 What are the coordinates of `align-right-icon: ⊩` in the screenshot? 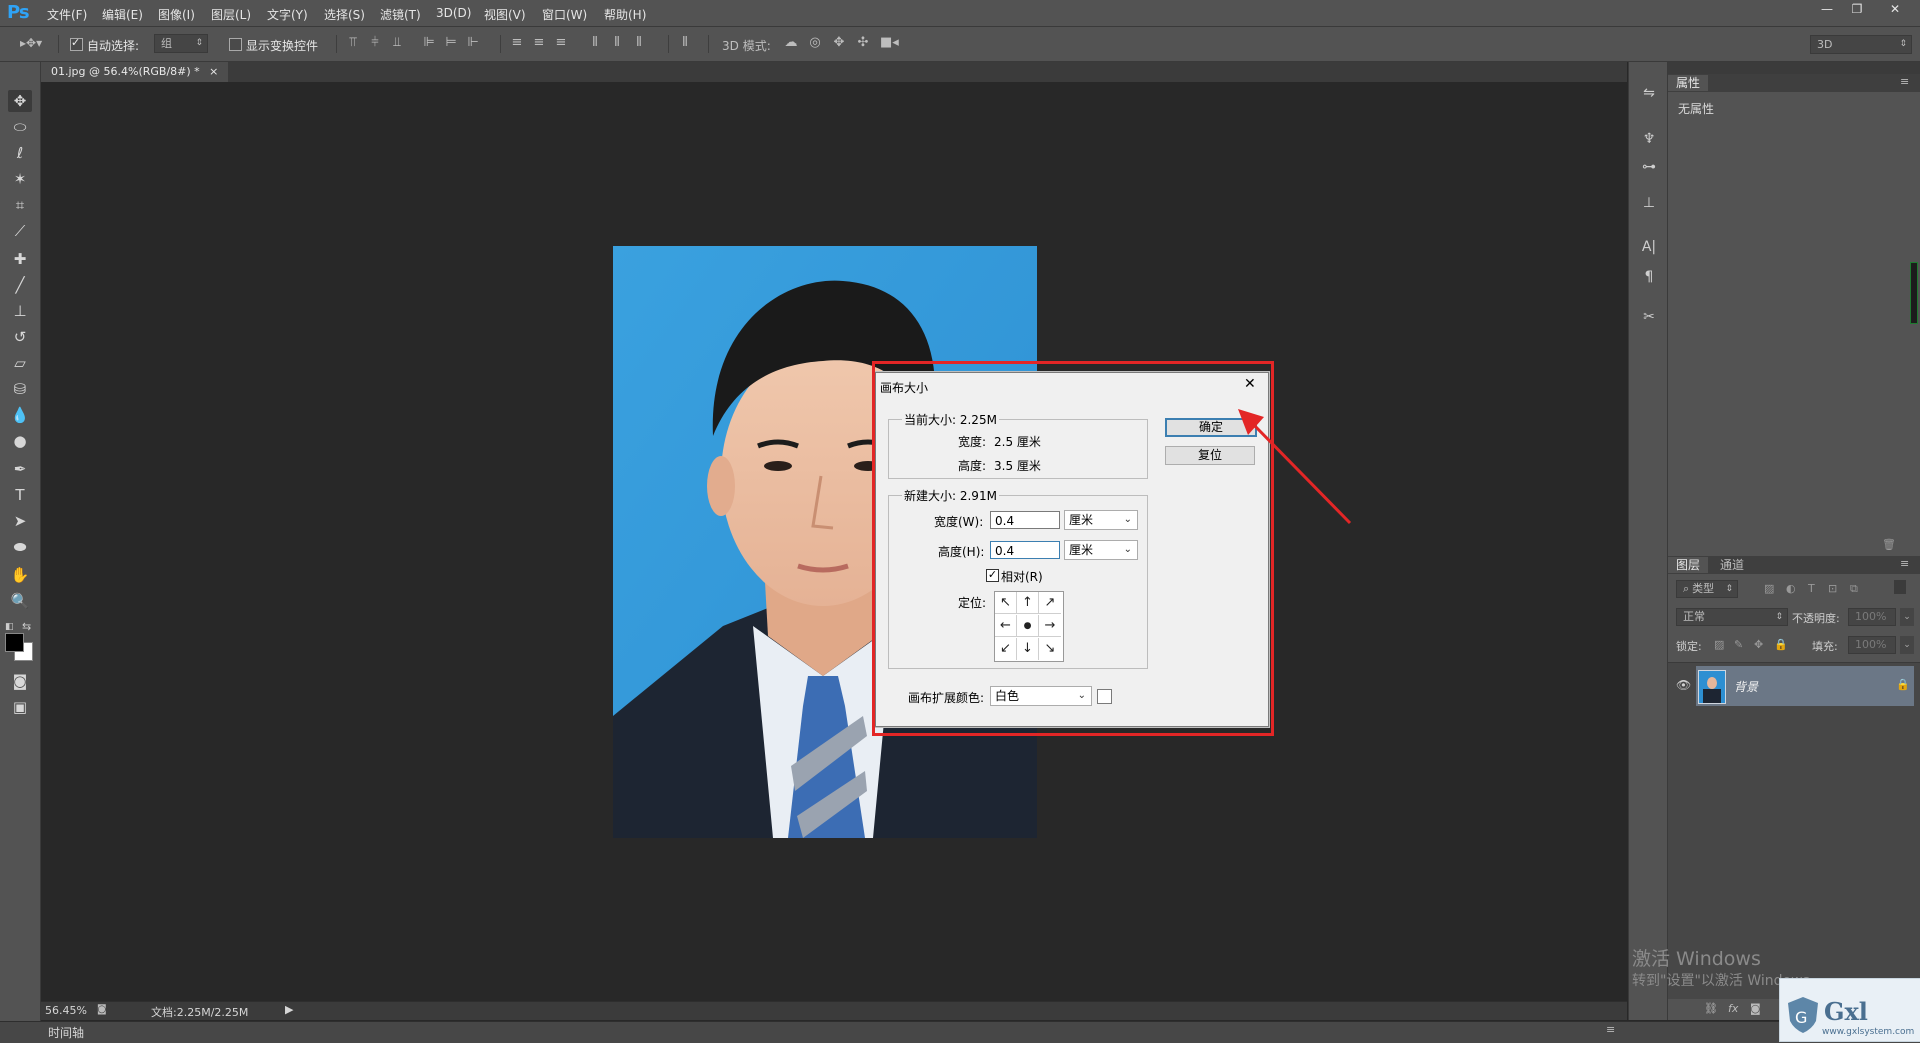 It's located at (473, 43).